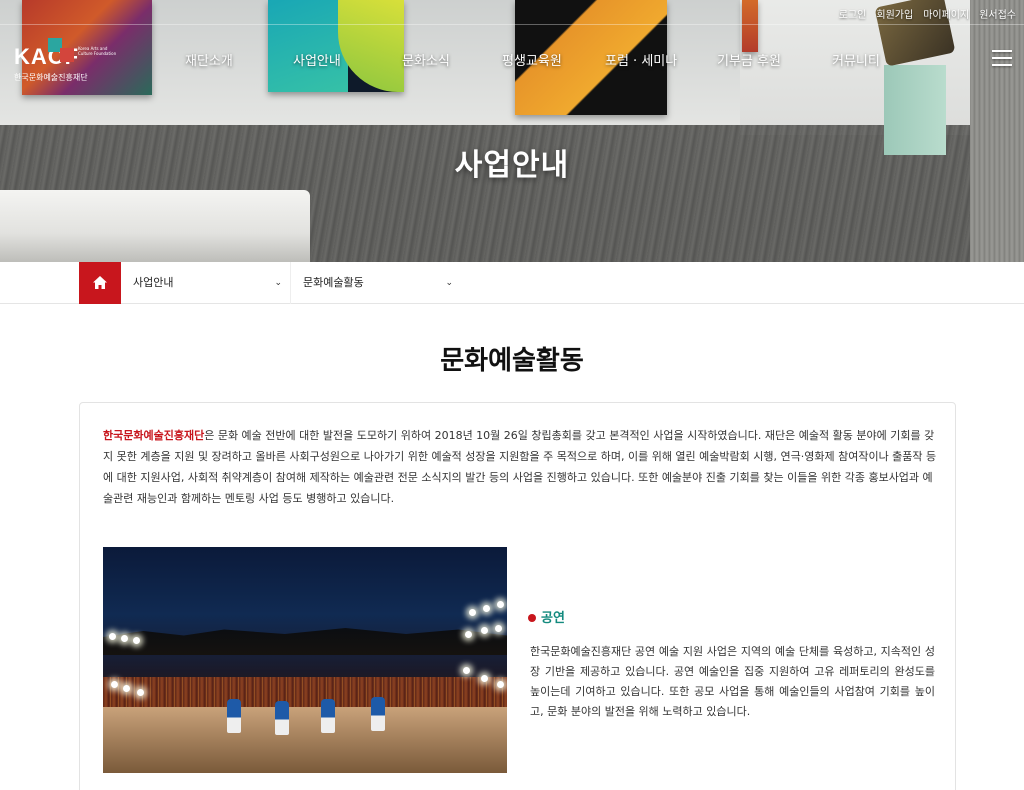 The width and height of the screenshot is (1024, 790). I want to click on section-title: 공연, so click(546, 616).